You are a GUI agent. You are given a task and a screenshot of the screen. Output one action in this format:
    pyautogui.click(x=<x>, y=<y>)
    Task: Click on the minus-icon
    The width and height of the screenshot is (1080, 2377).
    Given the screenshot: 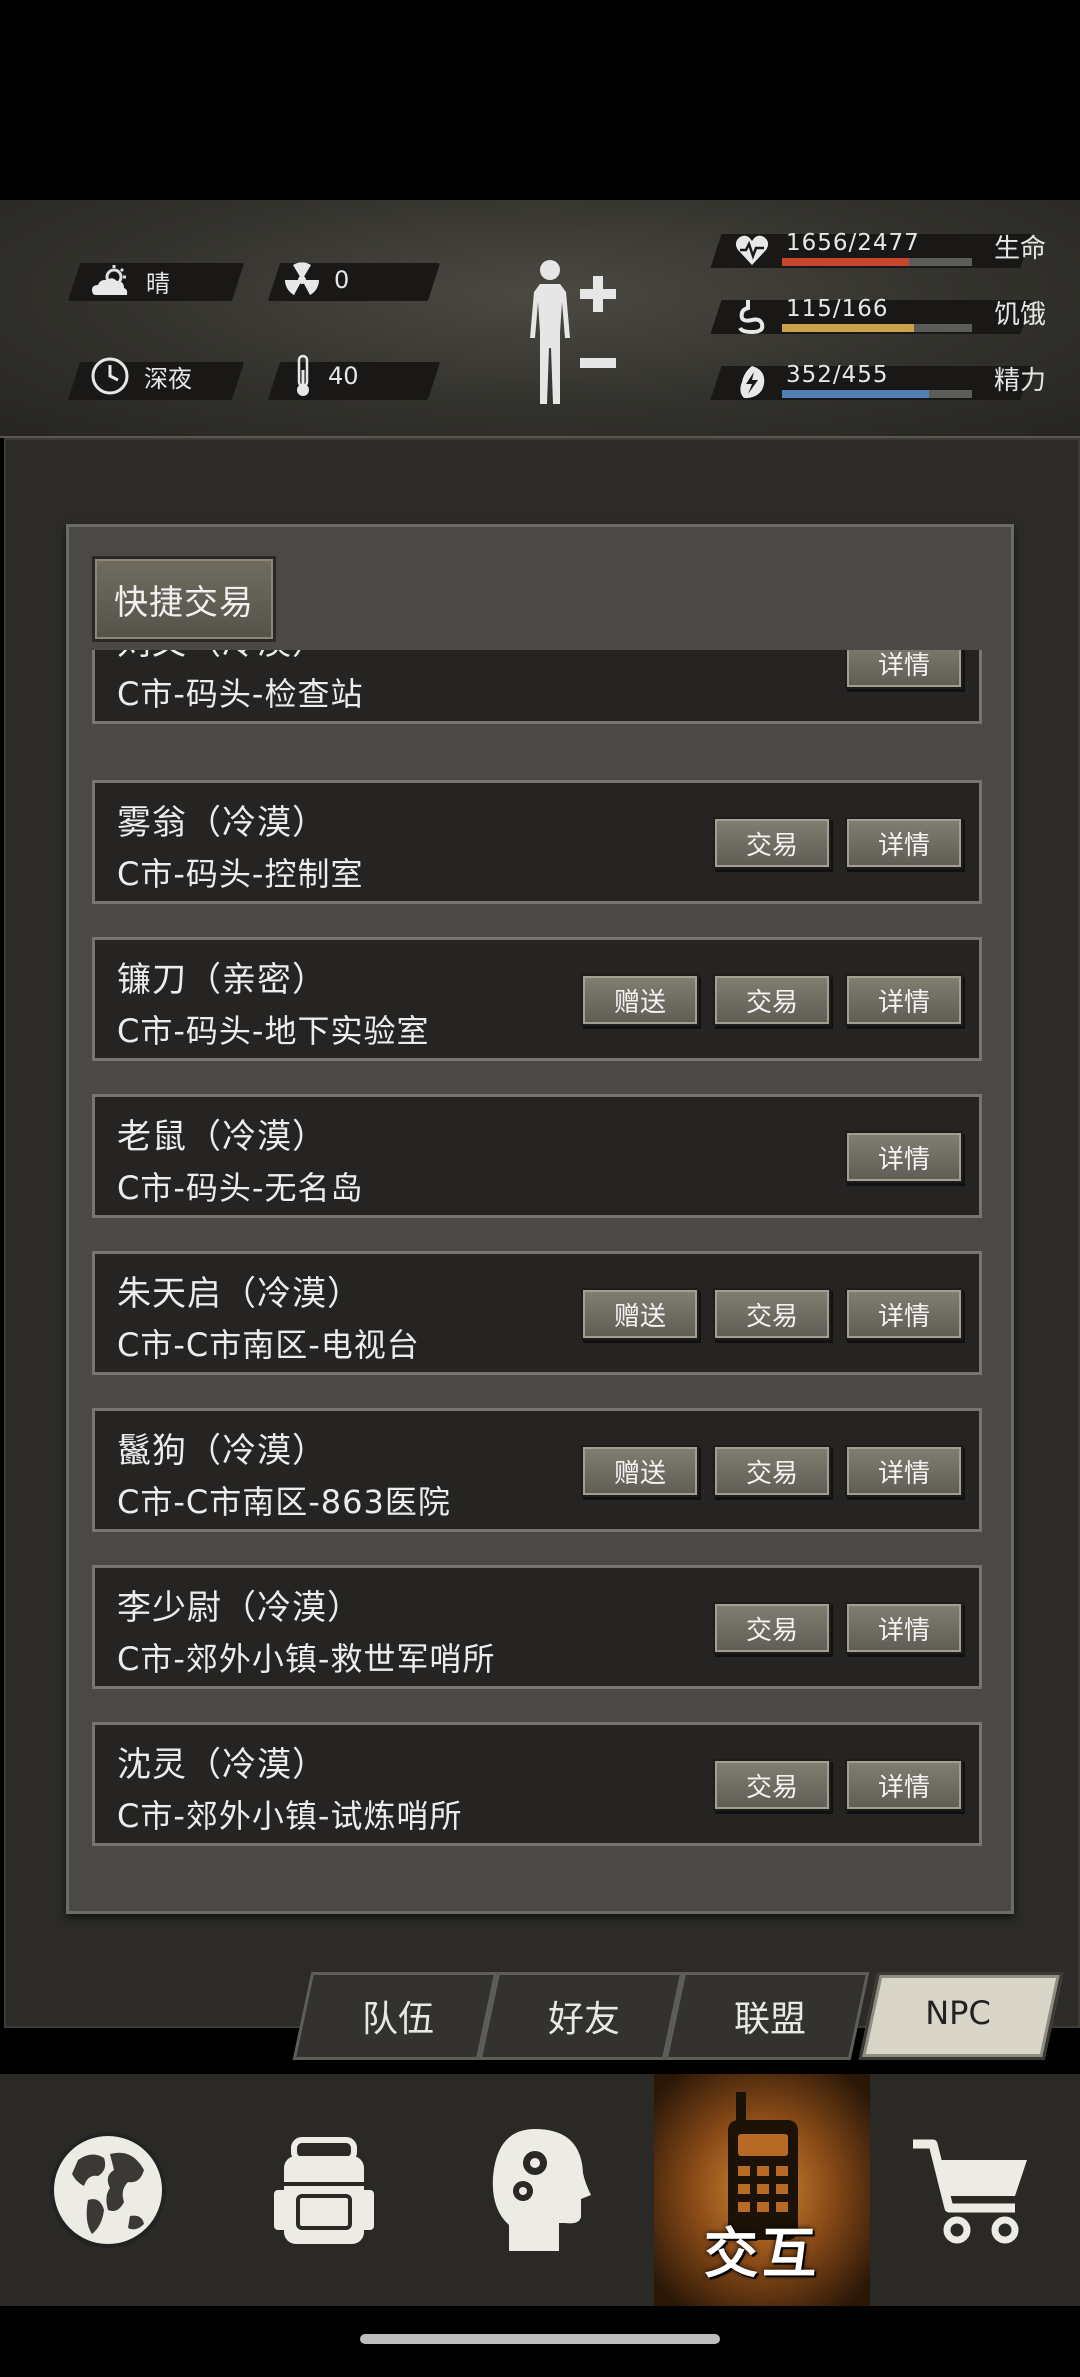 What is the action you would take?
    pyautogui.click(x=598, y=363)
    